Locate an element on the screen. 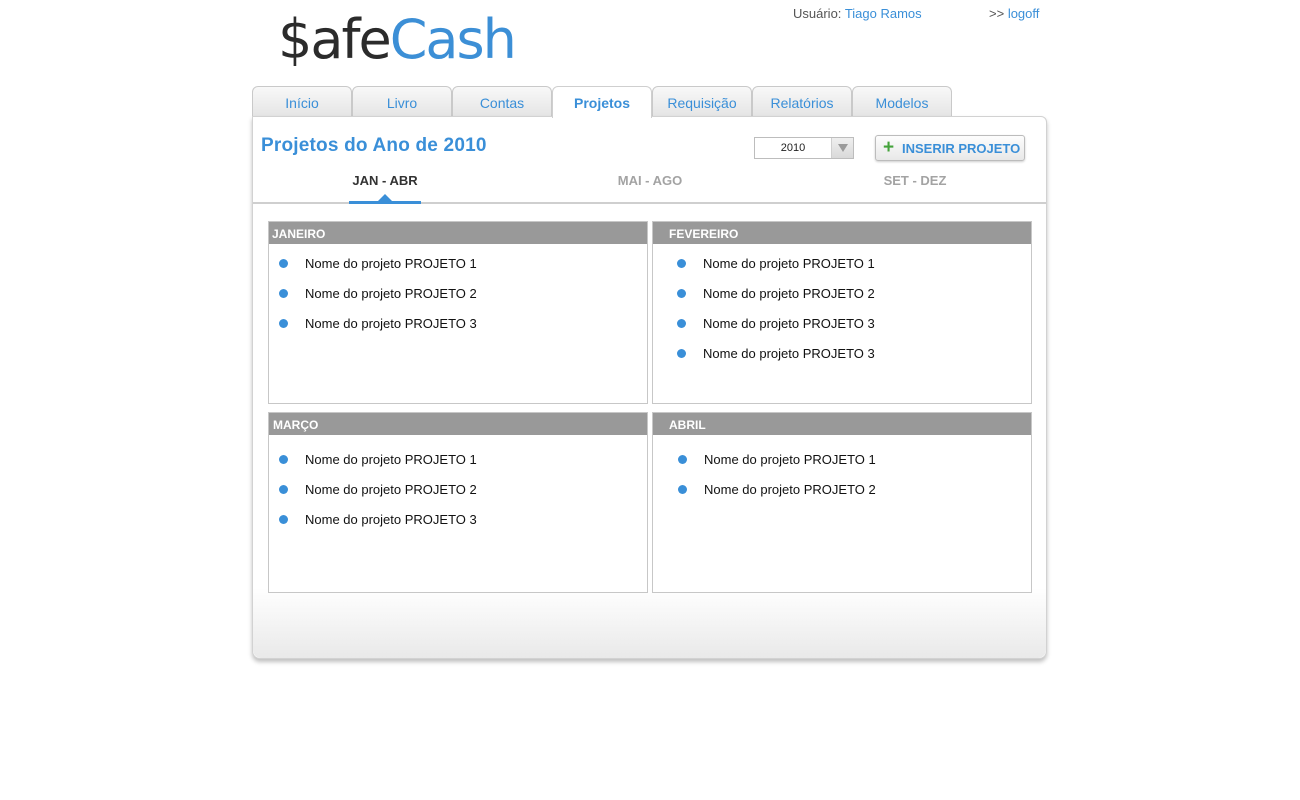 This screenshot has width=1300, height=800. safecash-logo: $afeCash is located at coordinates (397, 39).